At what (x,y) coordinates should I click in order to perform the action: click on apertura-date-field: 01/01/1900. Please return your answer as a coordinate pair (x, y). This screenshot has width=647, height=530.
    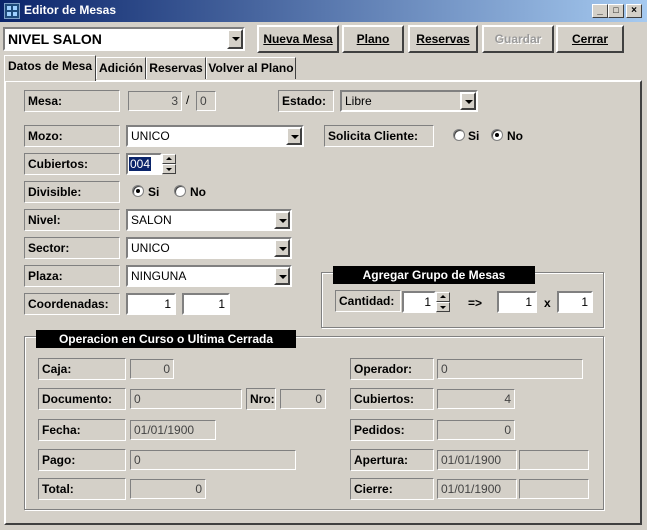
    Looking at the image, I should click on (477, 460).